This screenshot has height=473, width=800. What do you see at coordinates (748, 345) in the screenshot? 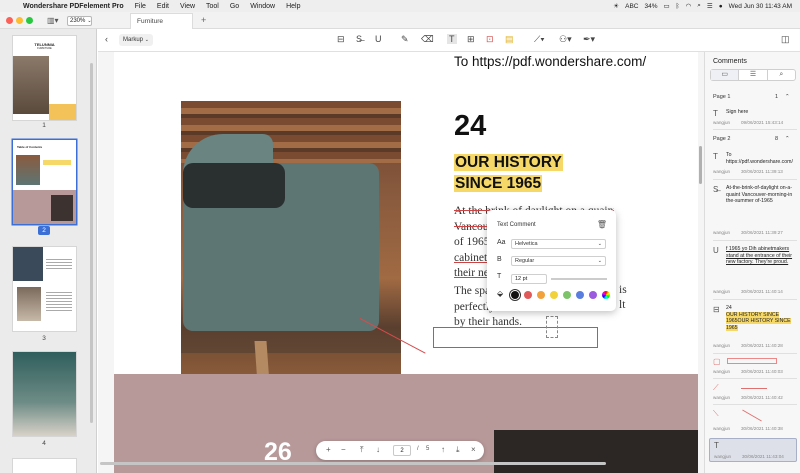
I see `comment-meta: wangjun 30/06/2021 11:40:28` at bounding box center [748, 345].